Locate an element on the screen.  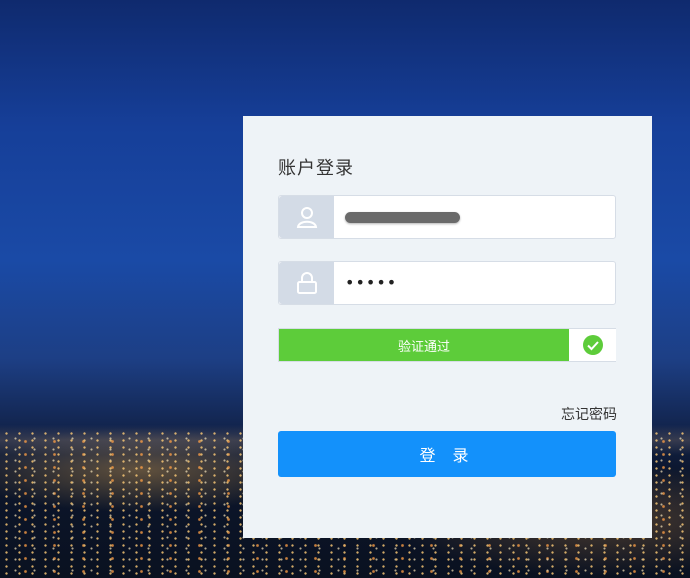
login-title: 账户登录 is located at coordinates (316, 168).